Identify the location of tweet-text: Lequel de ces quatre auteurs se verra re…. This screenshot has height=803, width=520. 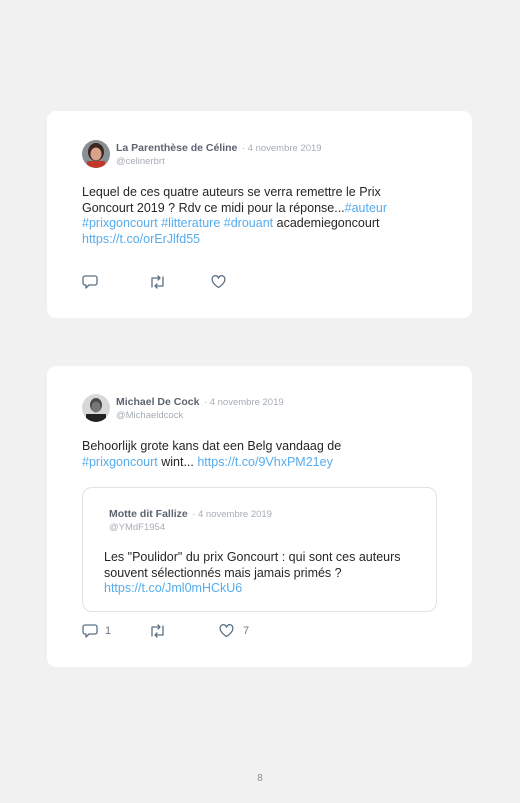
(252, 216).